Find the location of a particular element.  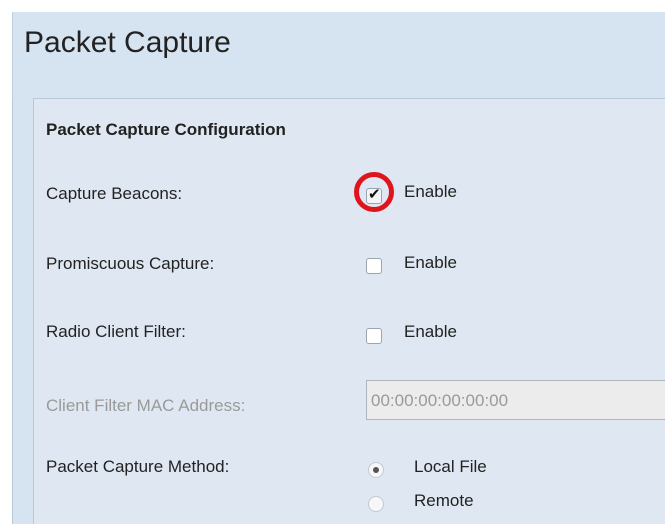

promiscuous-capture-checkbox is located at coordinates (374, 266).